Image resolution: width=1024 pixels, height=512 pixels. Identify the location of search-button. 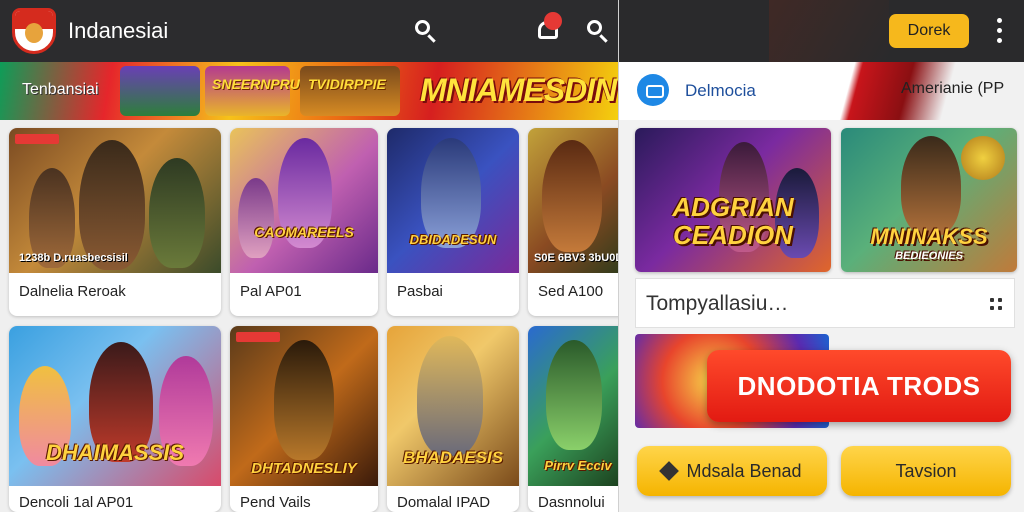
(425, 31).